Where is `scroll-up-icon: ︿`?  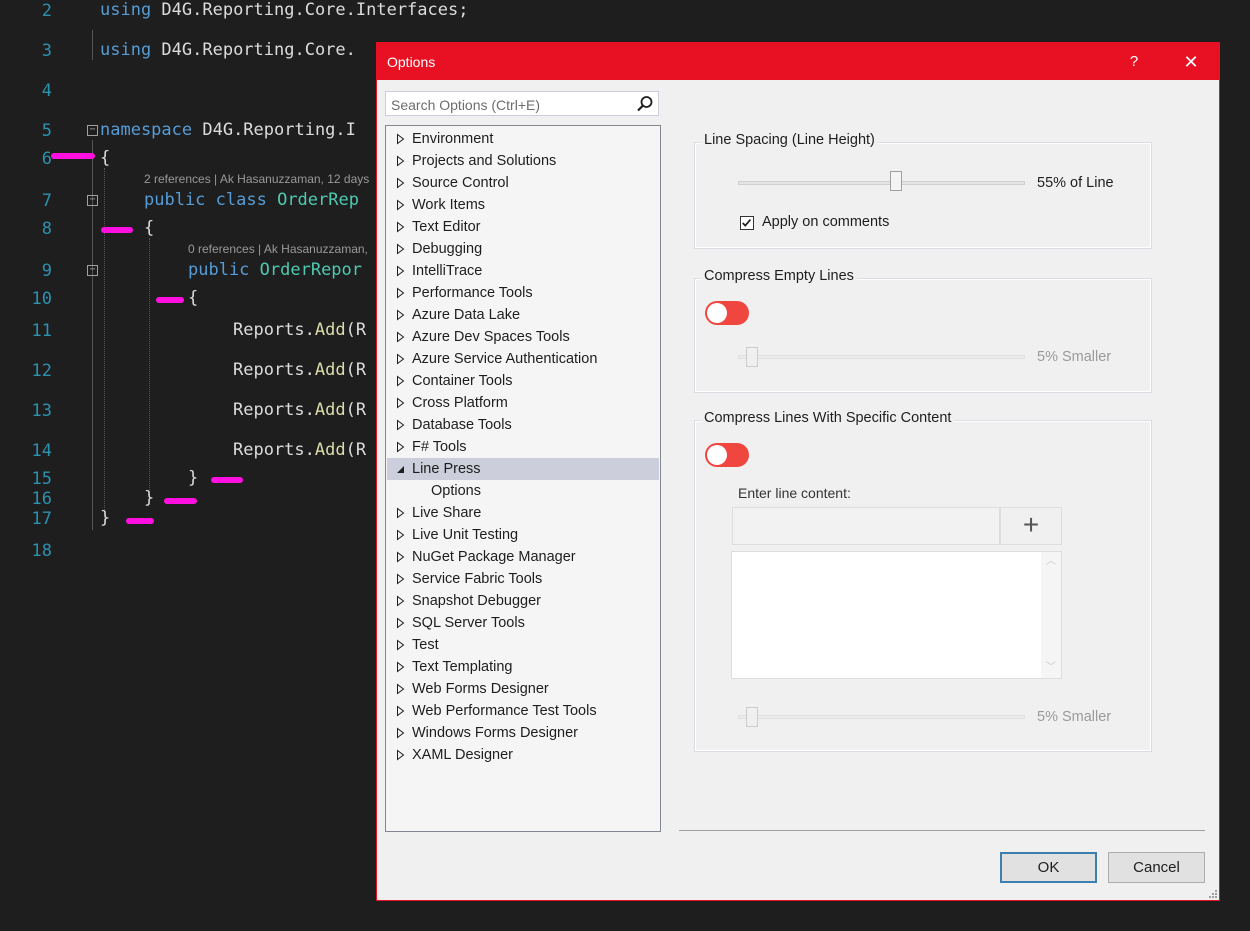
scroll-up-icon: ︿ is located at coordinates (1051, 562).